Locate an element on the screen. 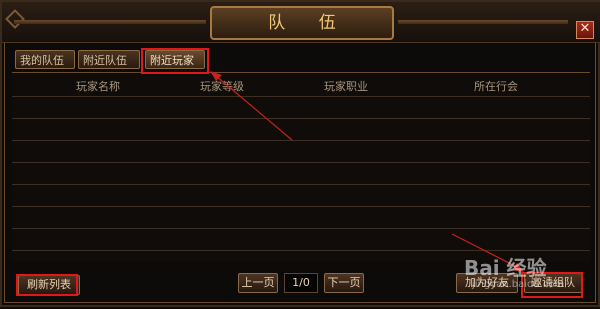  watermark-logo: Bai 经验 is located at coordinates (505, 268).